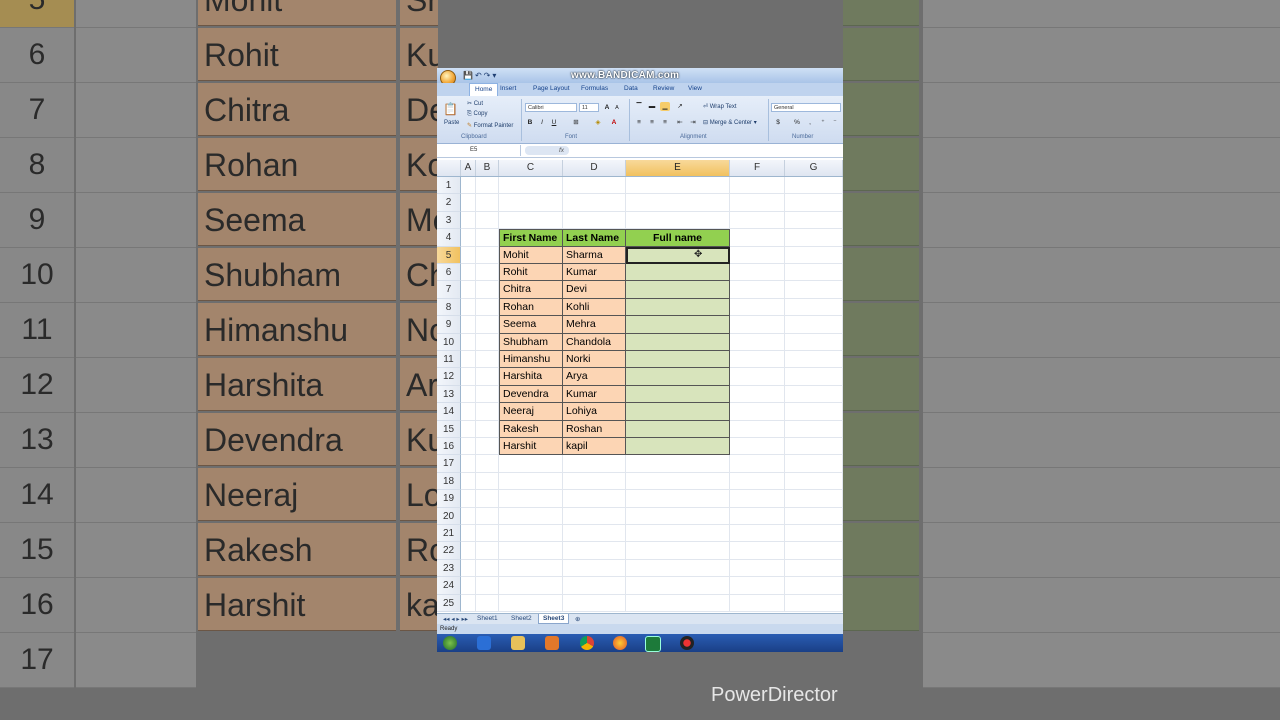 This screenshot has width=1280, height=720. Describe the element at coordinates (806, 107) in the screenshot. I see `number-format-combo: General` at that location.